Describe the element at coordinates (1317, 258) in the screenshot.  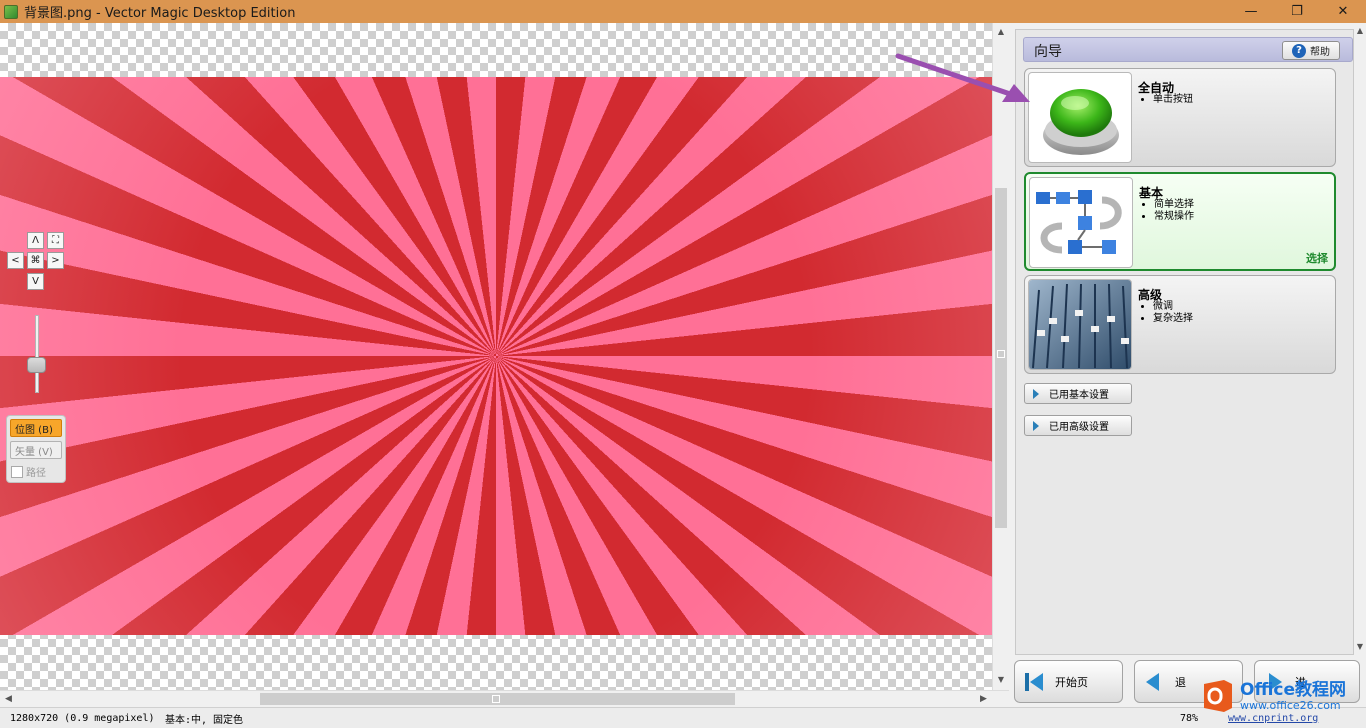
I see `selected-label: 选择` at that location.